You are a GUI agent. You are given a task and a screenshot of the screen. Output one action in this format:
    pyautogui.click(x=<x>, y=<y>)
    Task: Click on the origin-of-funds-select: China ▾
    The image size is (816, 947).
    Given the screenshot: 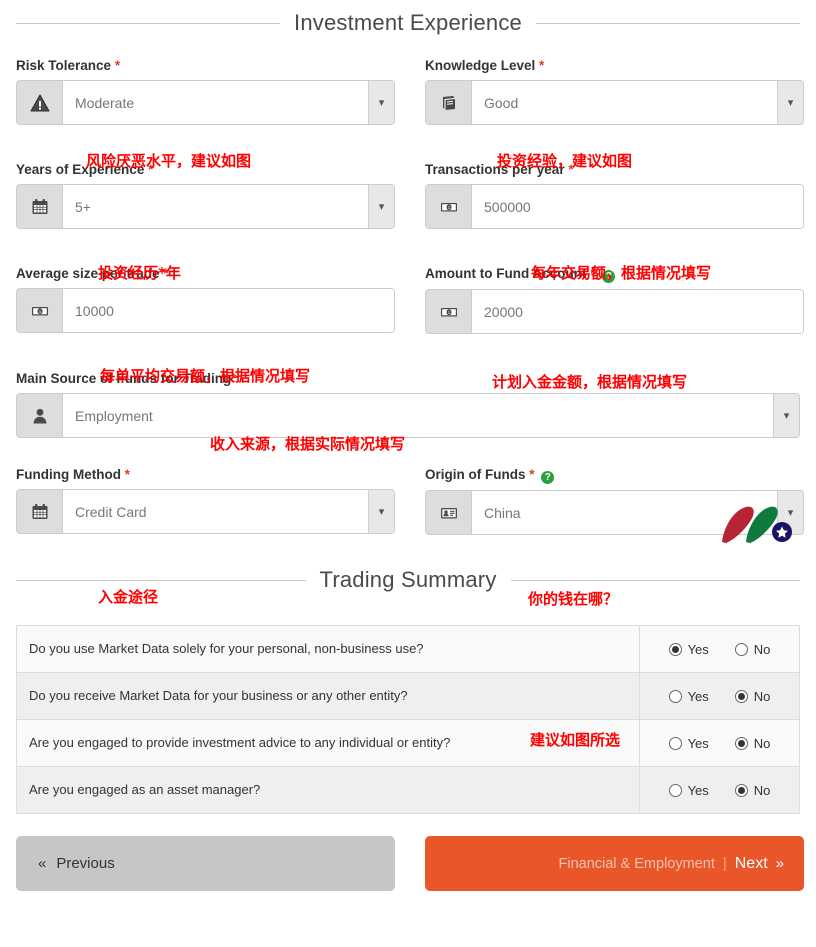 What is the action you would take?
    pyautogui.click(x=614, y=512)
    